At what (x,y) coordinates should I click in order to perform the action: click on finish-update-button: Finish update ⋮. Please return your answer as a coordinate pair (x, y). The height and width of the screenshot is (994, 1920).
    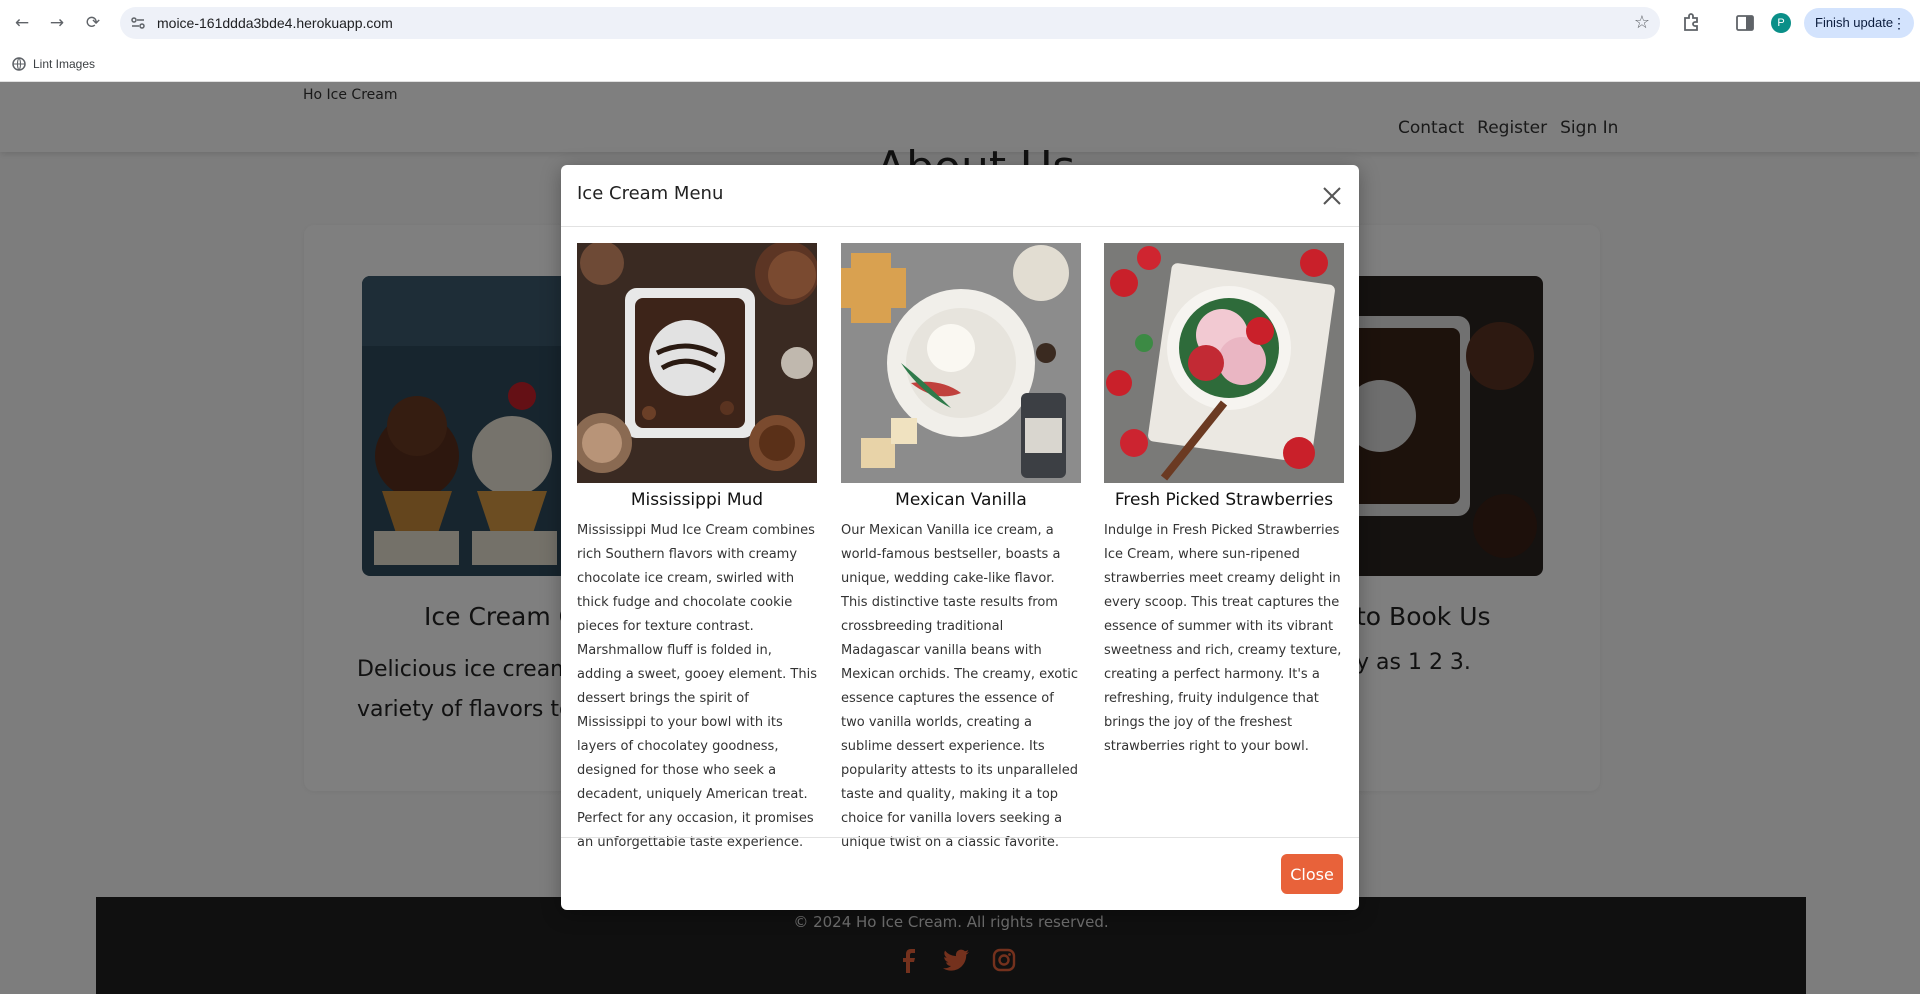
    Looking at the image, I should click on (1859, 23).